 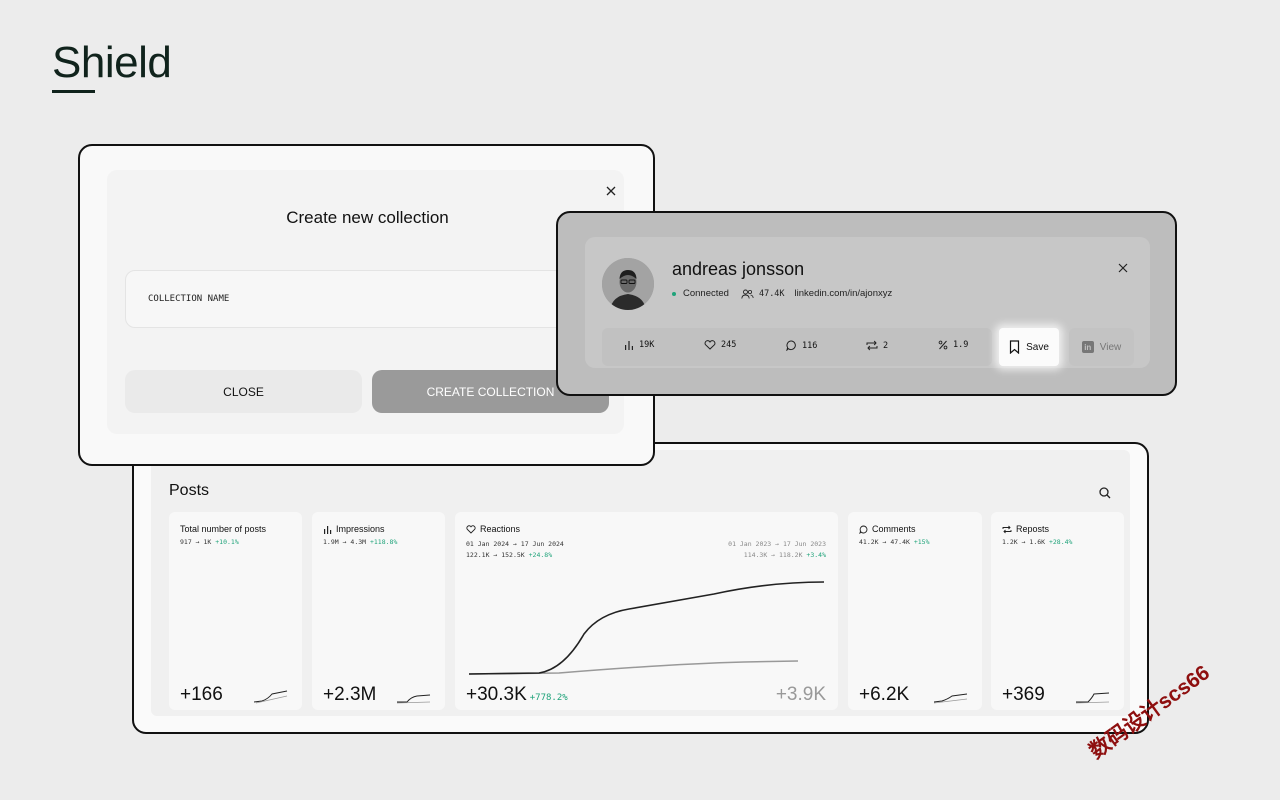 I want to click on brand-underline, so click(x=73, y=91).